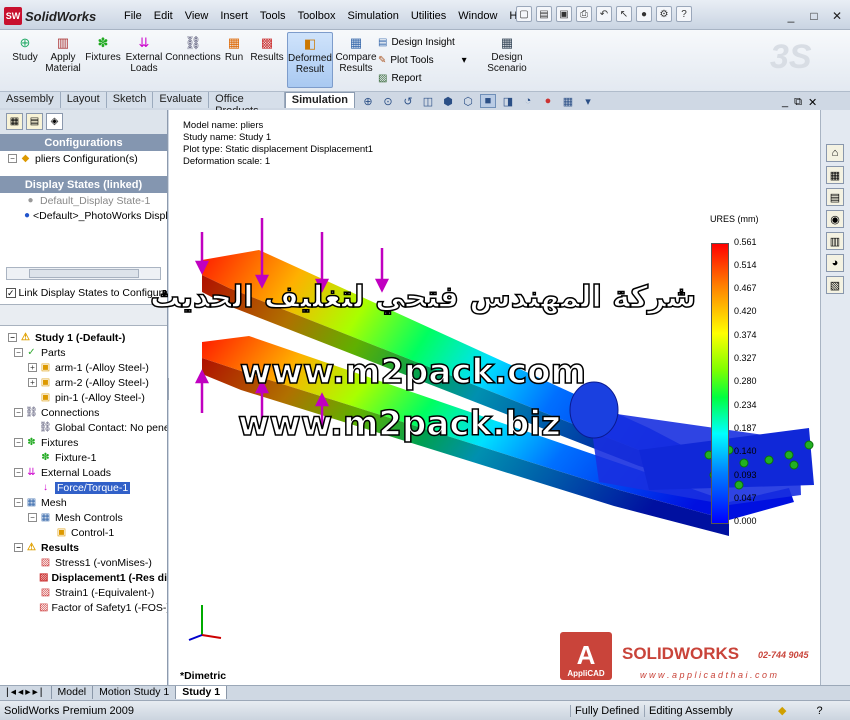  I want to click on minimize-button: _, so click(791, 16).